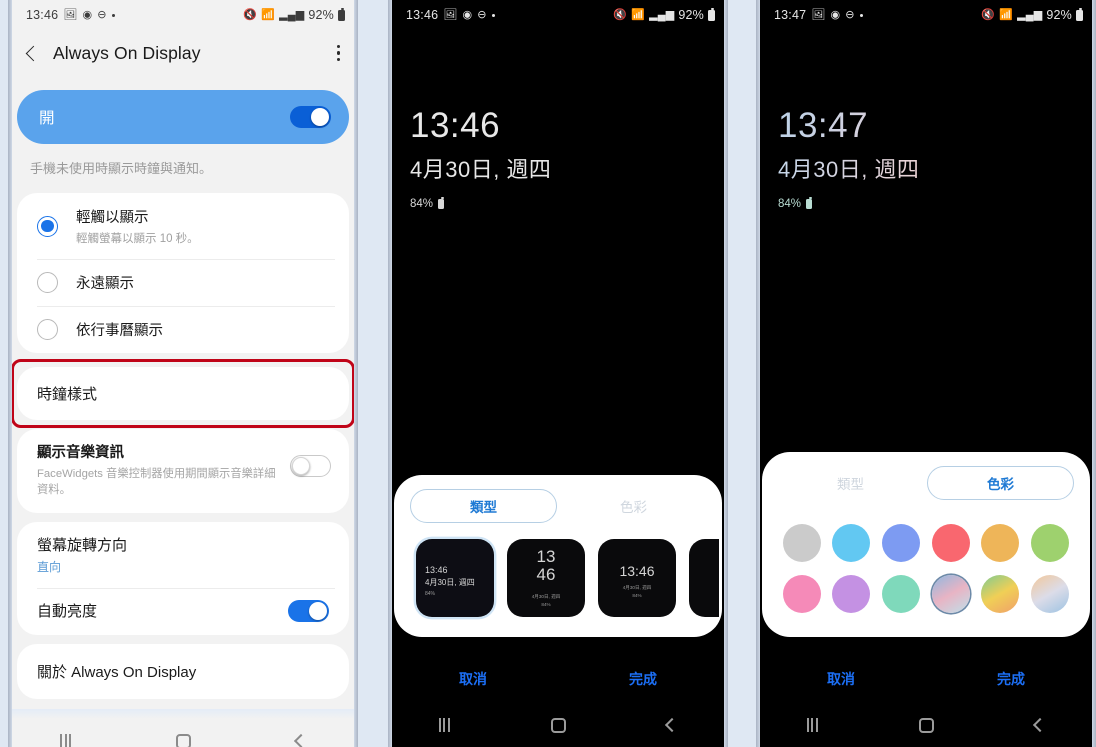 The image size is (1096, 747). I want to click on thumb-time-bottom: 46, so click(546, 575).